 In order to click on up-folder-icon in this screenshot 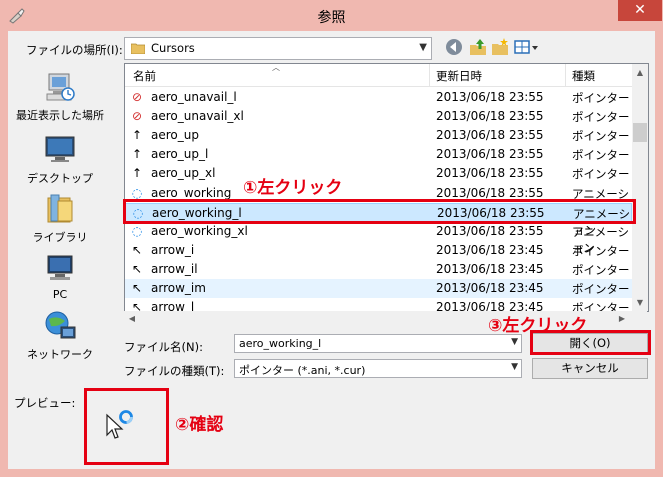, I will do `click(478, 47)`.